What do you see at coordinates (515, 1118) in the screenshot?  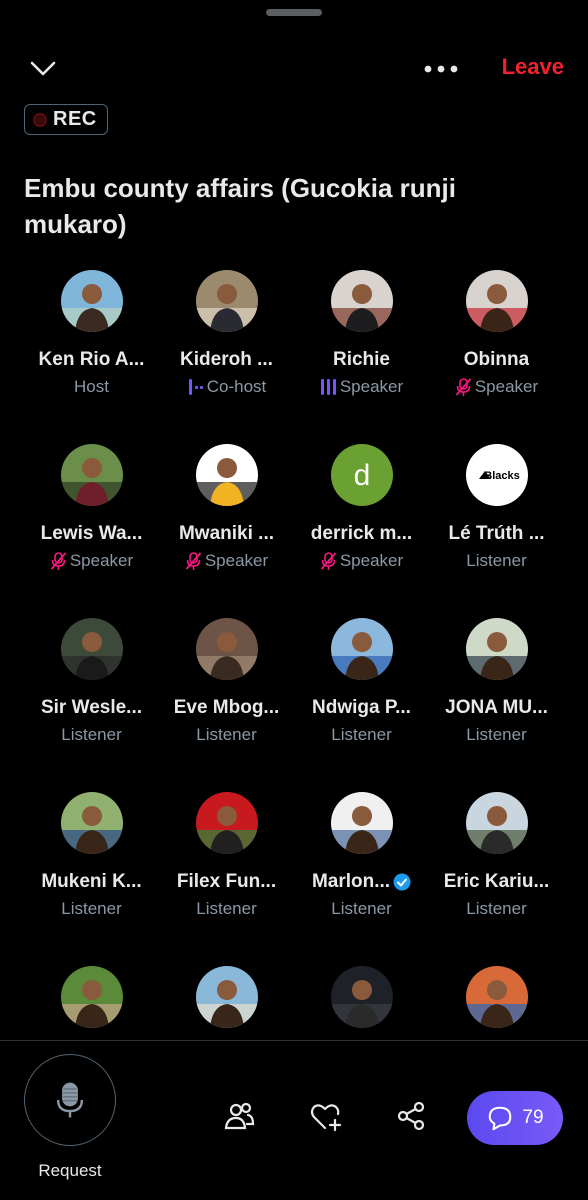 I see `chat-button: 79` at bounding box center [515, 1118].